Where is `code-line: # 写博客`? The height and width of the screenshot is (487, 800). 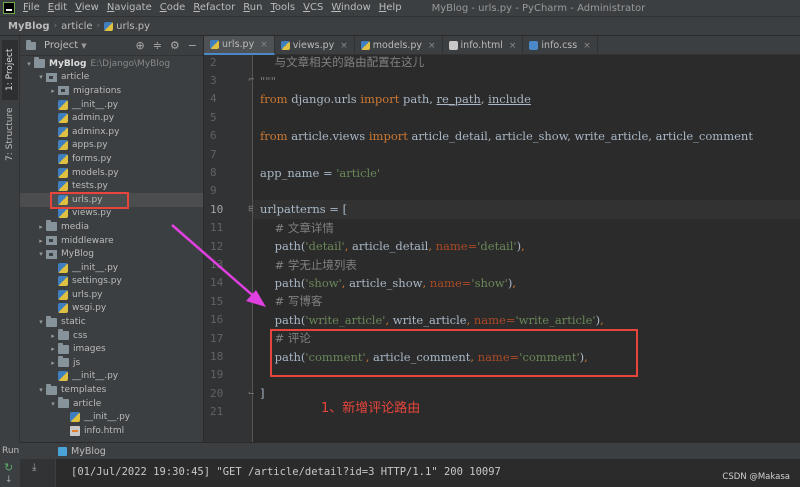 code-line: # 写博客 is located at coordinates (526, 301).